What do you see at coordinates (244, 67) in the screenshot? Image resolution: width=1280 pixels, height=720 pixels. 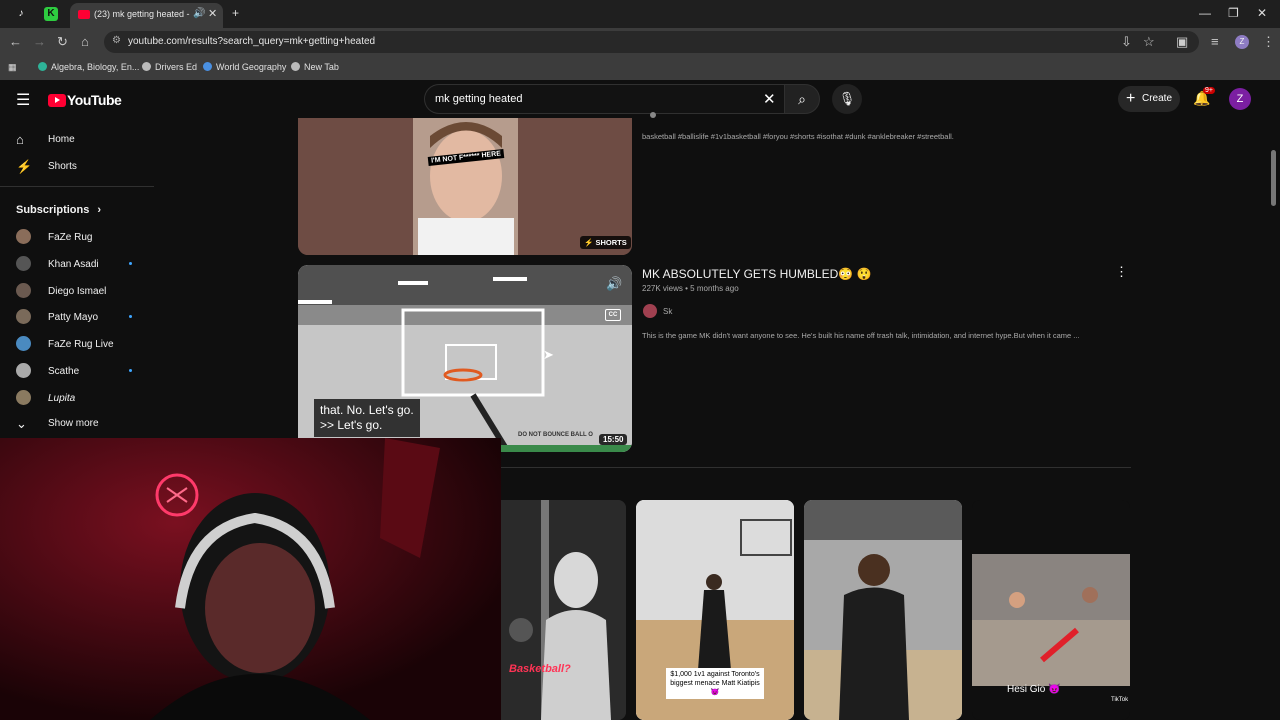 I see `bookmark-world-geography: World Geography` at bounding box center [244, 67].